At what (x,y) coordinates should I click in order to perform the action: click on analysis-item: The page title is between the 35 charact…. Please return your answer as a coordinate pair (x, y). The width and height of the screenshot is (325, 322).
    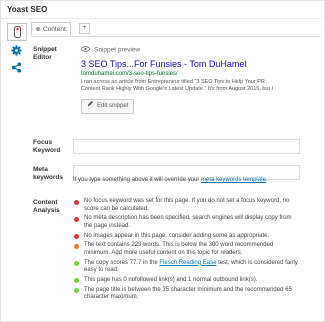
    Looking at the image, I should click on (185, 294).